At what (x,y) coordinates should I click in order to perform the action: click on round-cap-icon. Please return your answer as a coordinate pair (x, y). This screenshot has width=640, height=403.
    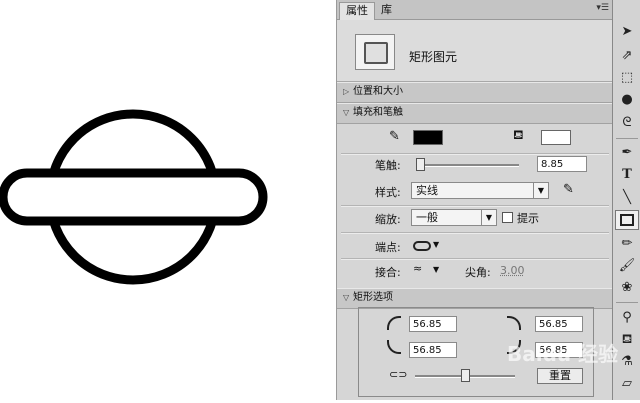
    Looking at the image, I should click on (422, 246).